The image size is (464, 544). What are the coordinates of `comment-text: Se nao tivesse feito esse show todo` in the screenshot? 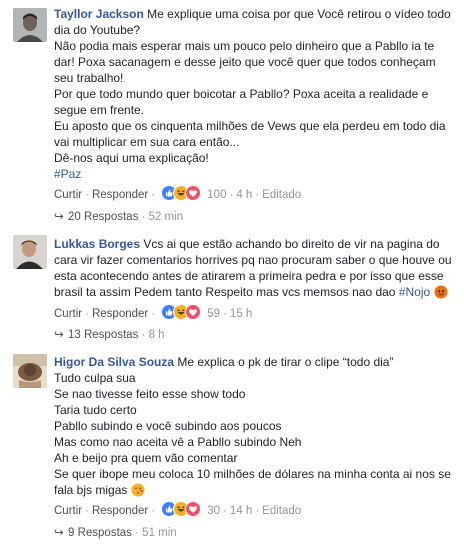 It's located at (150, 394).